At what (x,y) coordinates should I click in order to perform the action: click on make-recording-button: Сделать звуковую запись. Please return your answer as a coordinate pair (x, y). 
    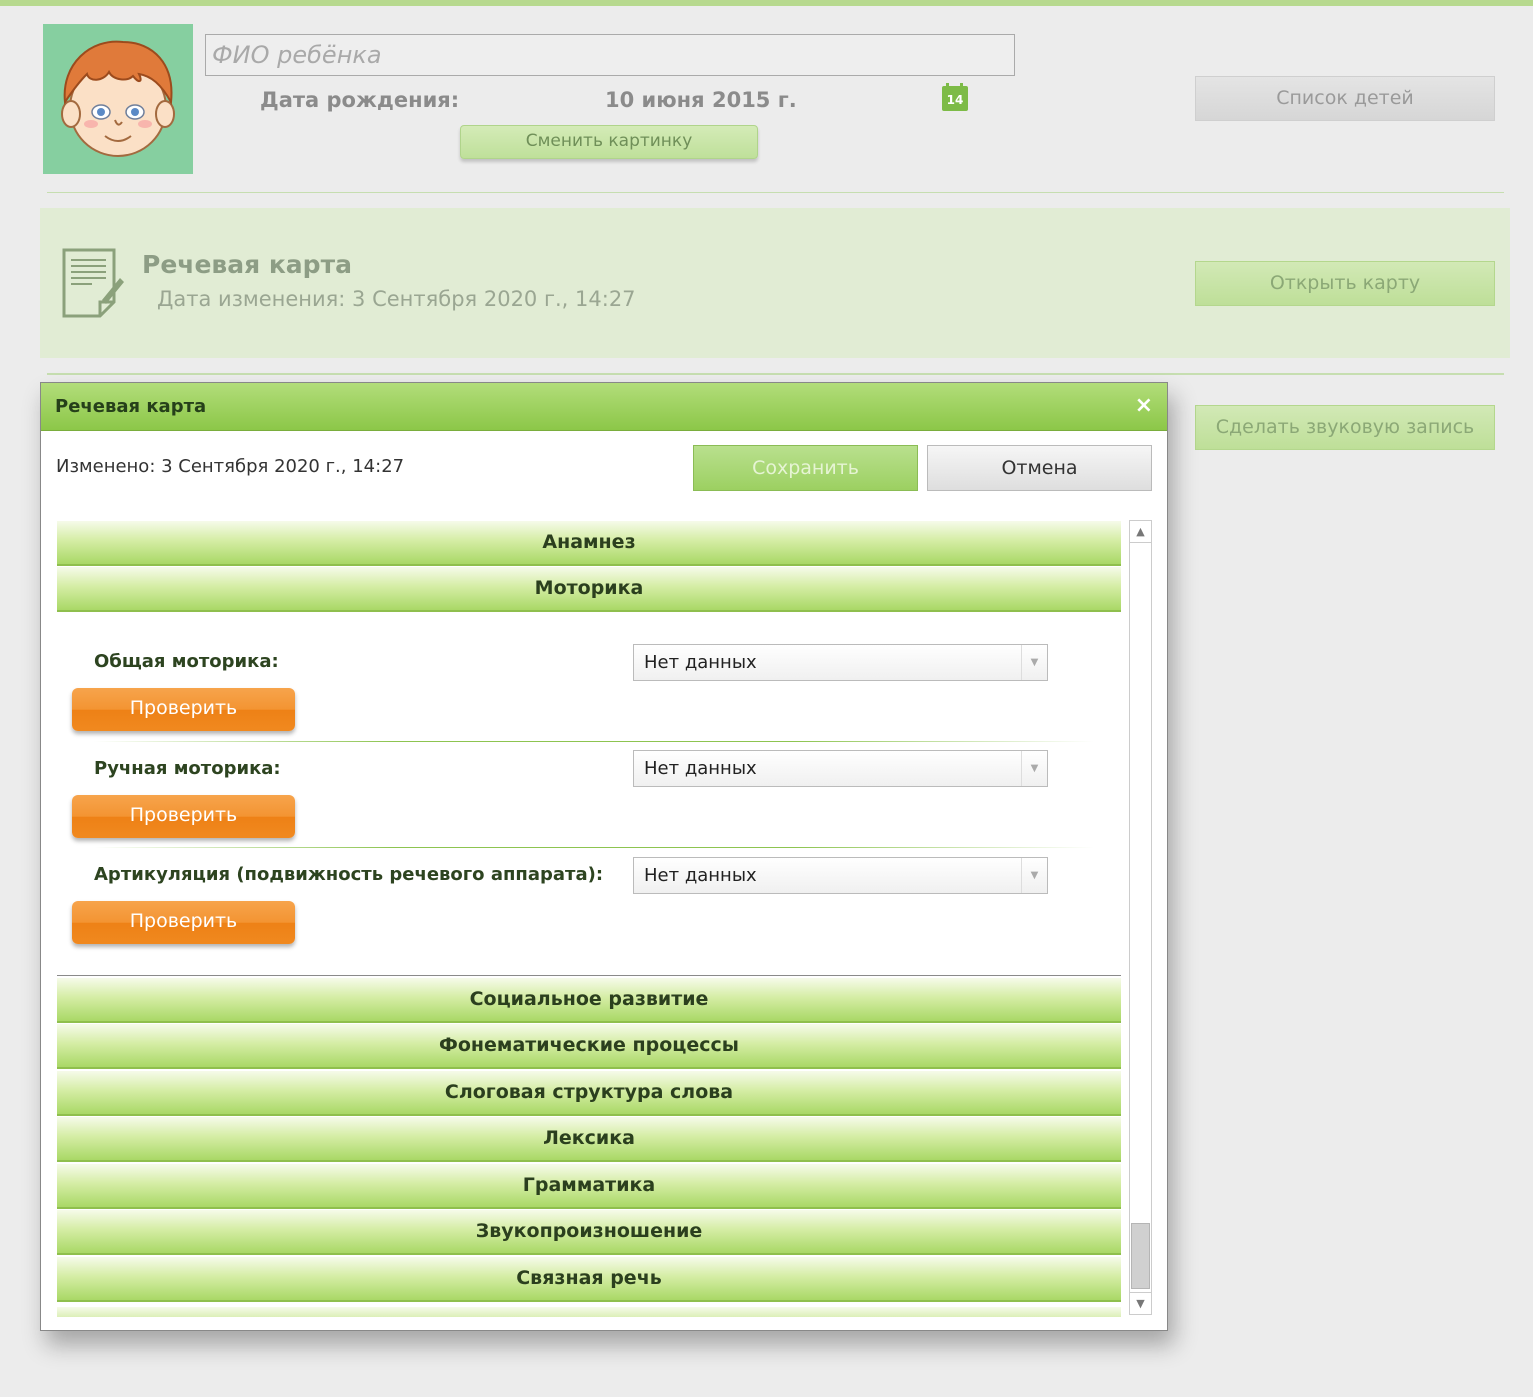
    Looking at the image, I should click on (1345, 427).